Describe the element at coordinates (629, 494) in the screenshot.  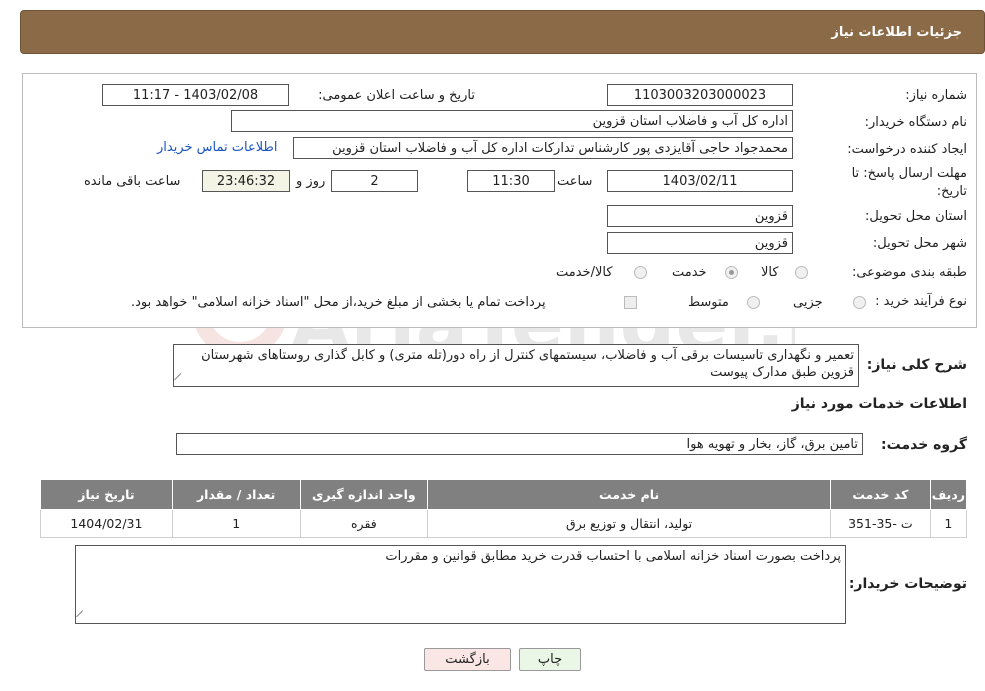
I see `col-service-name: نام خدمت` at that location.